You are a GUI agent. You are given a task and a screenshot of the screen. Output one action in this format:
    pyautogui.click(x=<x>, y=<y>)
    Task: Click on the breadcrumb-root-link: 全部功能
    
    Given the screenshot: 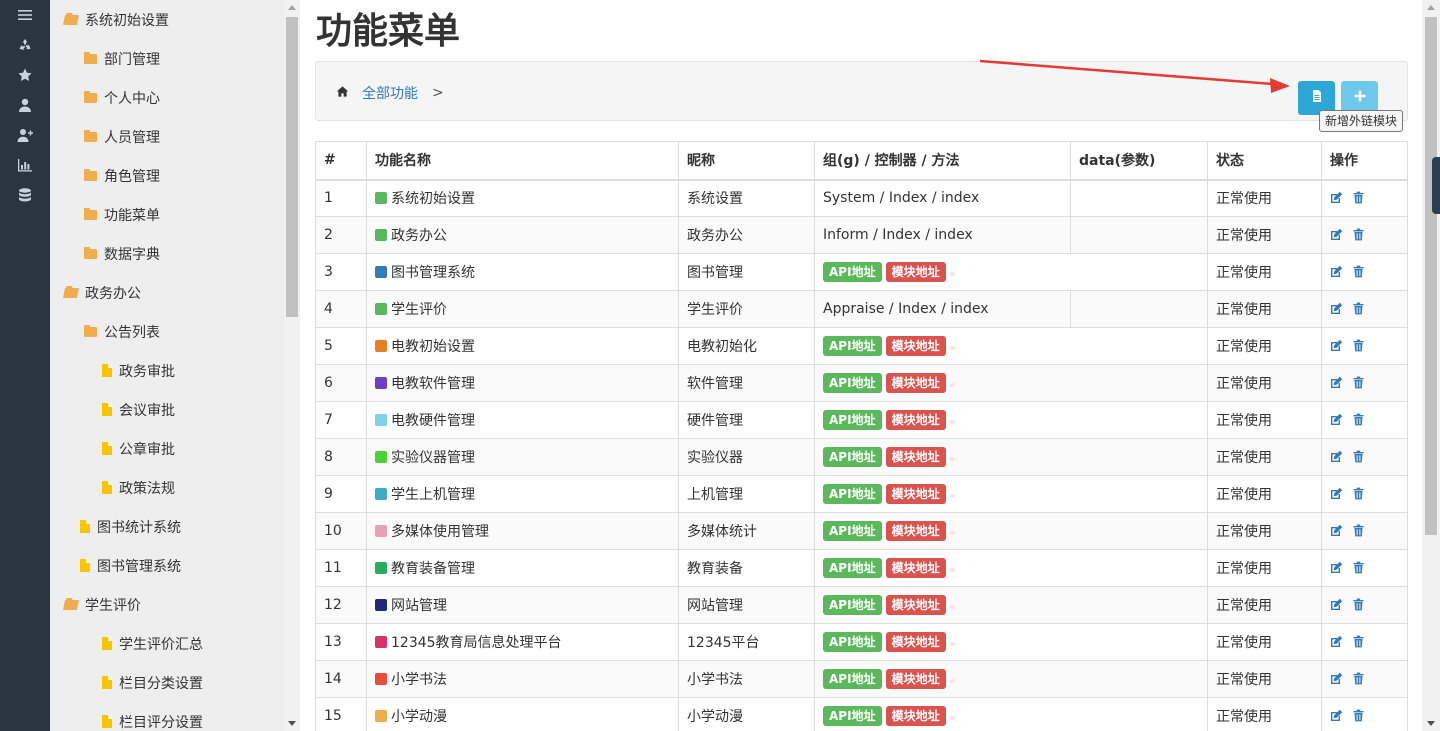 What is the action you would take?
    pyautogui.click(x=390, y=93)
    